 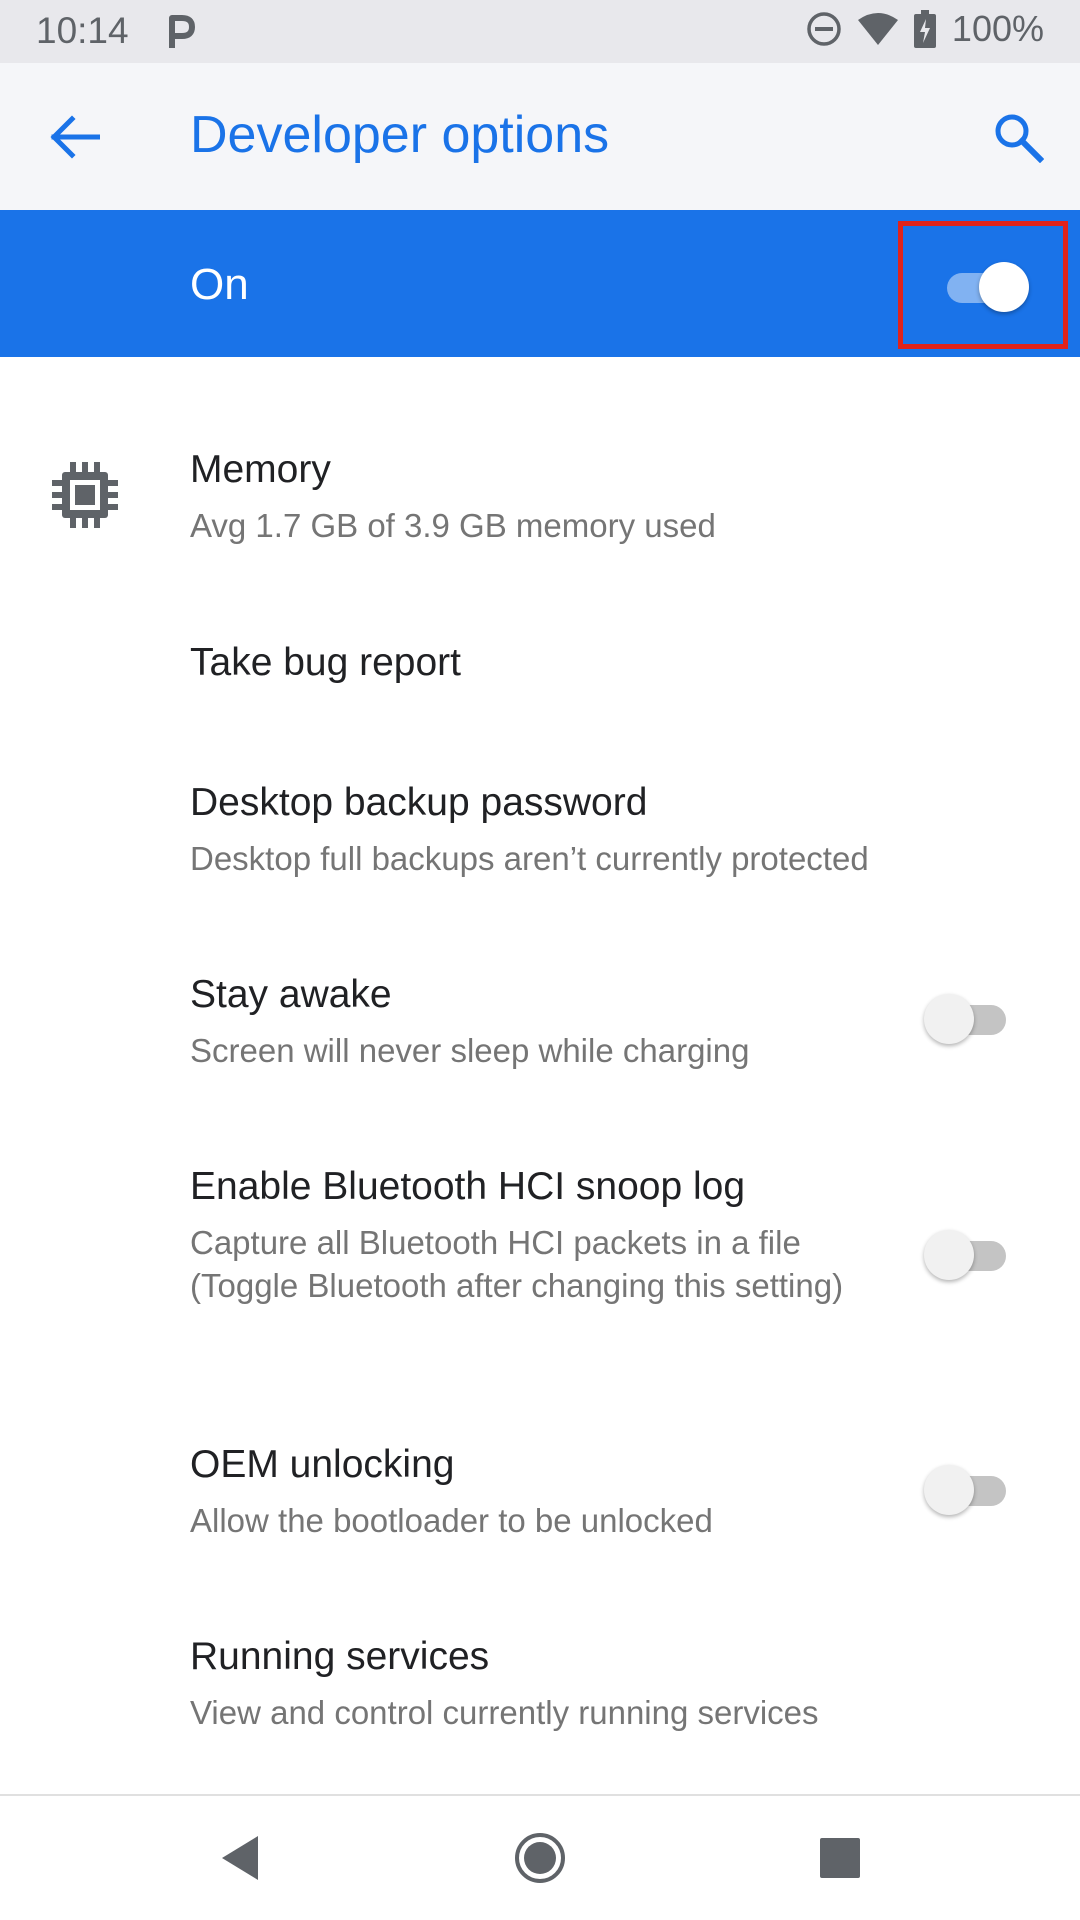 What do you see at coordinates (824, 29) in the screenshot?
I see `do-not-disturb-icon` at bounding box center [824, 29].